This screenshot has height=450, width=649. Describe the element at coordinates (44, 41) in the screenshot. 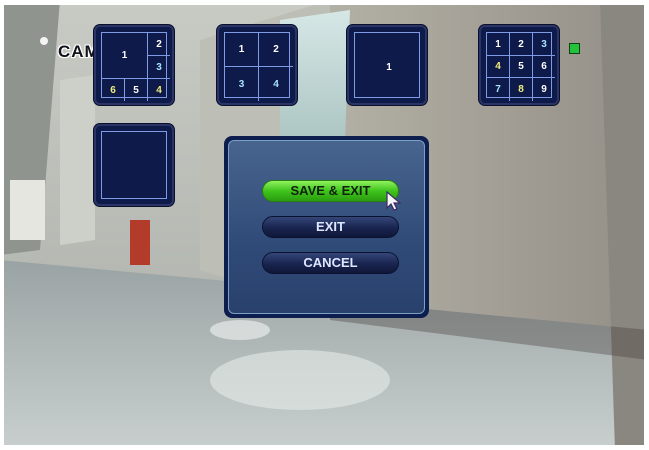

I see `camera-indicator-dot` at that location.